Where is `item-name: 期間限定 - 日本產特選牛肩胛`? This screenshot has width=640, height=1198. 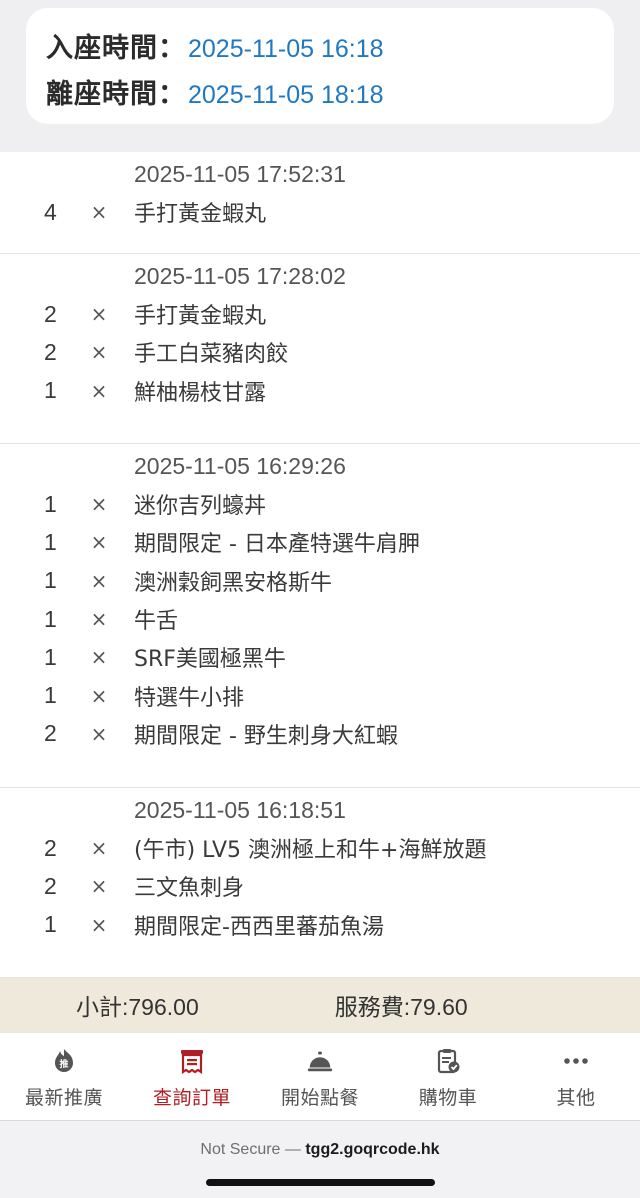 item-name: 期間限定 - 日本產特選牛肩胛 is located at coordinates (277, 545).